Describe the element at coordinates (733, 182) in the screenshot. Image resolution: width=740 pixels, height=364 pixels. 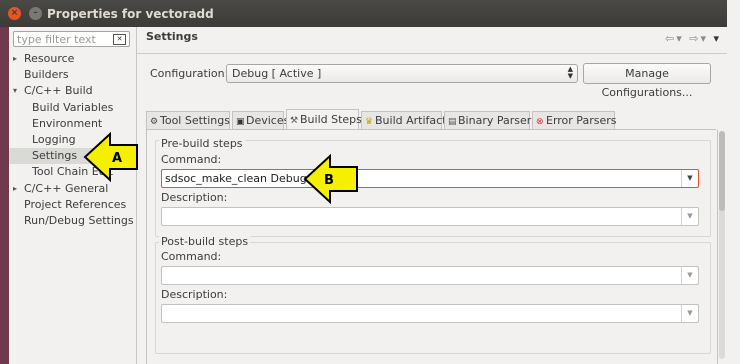
I see `background-window-right` at that location.